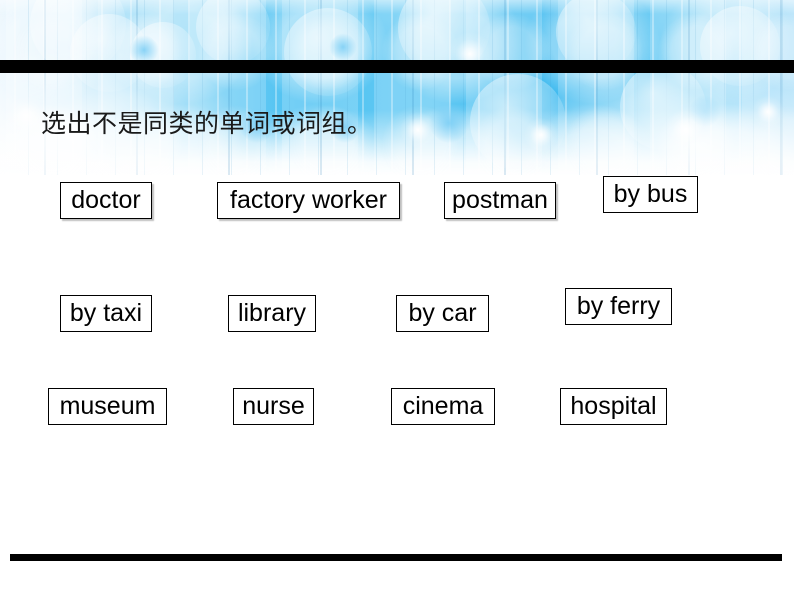 The image size is (794, 596). Describe the element at coordinates (396, 557) in the screenshot. I see `bottom-rule` at that location.